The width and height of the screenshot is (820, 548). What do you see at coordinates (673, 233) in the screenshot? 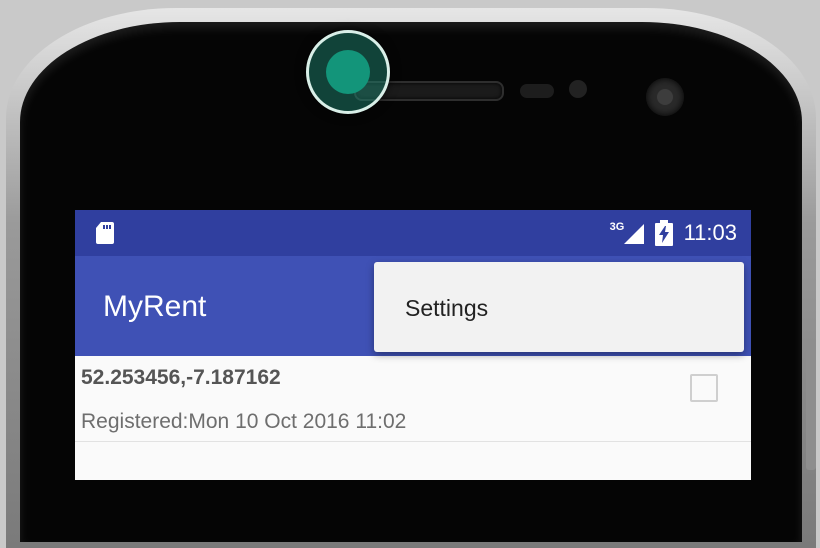
I see `status-icons: 3G 11:03` at bounding box center [673, 233].